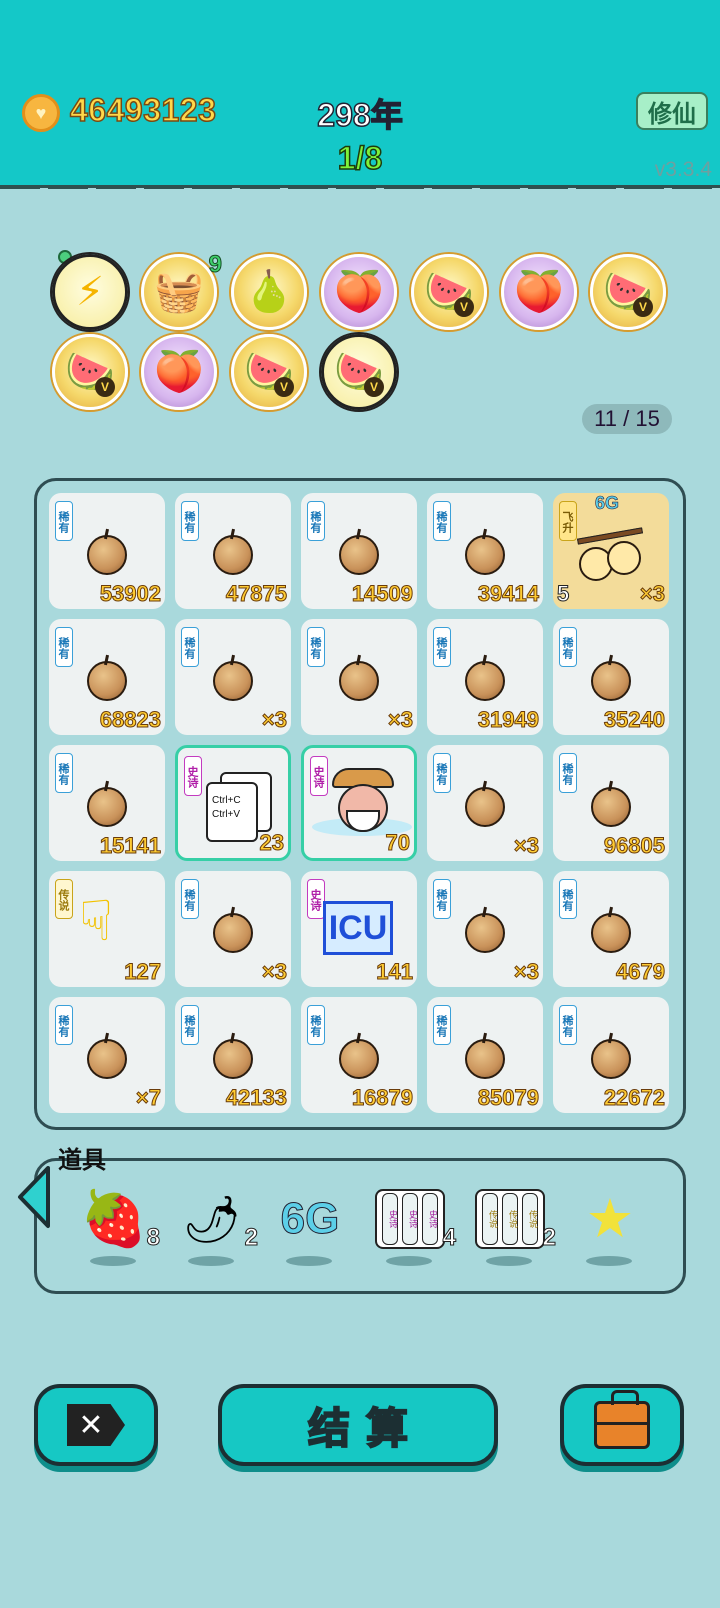 The image size is (720, 1608). I want to click on grid-cell: 稀有 42133, so click(233, 1055).